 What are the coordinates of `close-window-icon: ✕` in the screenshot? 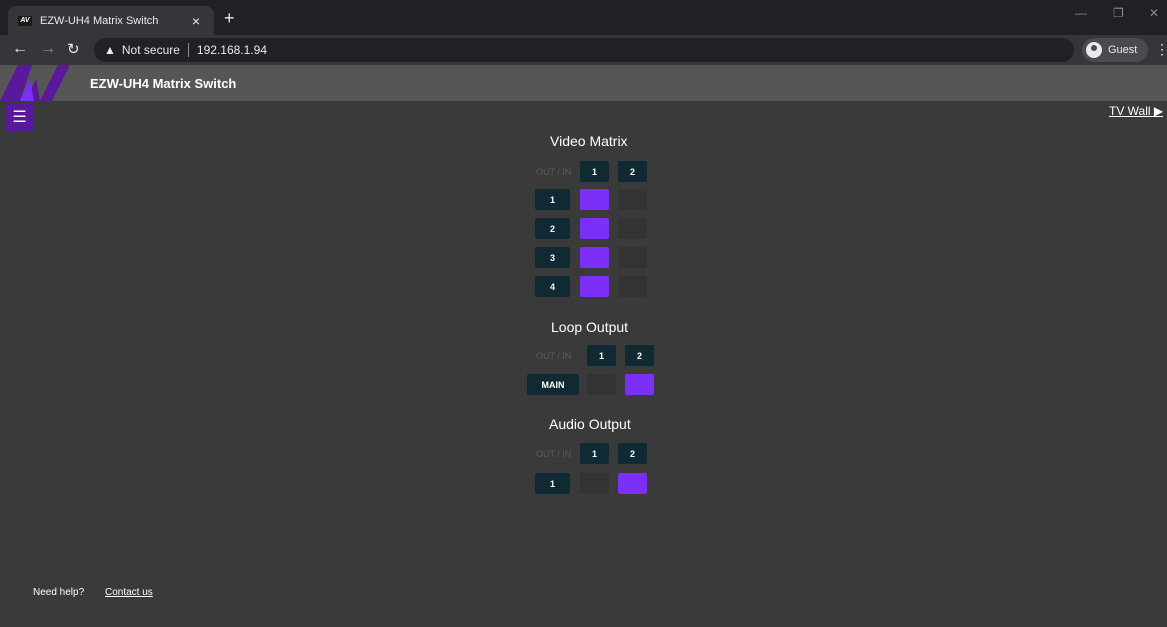 It's located at (1154, 13).